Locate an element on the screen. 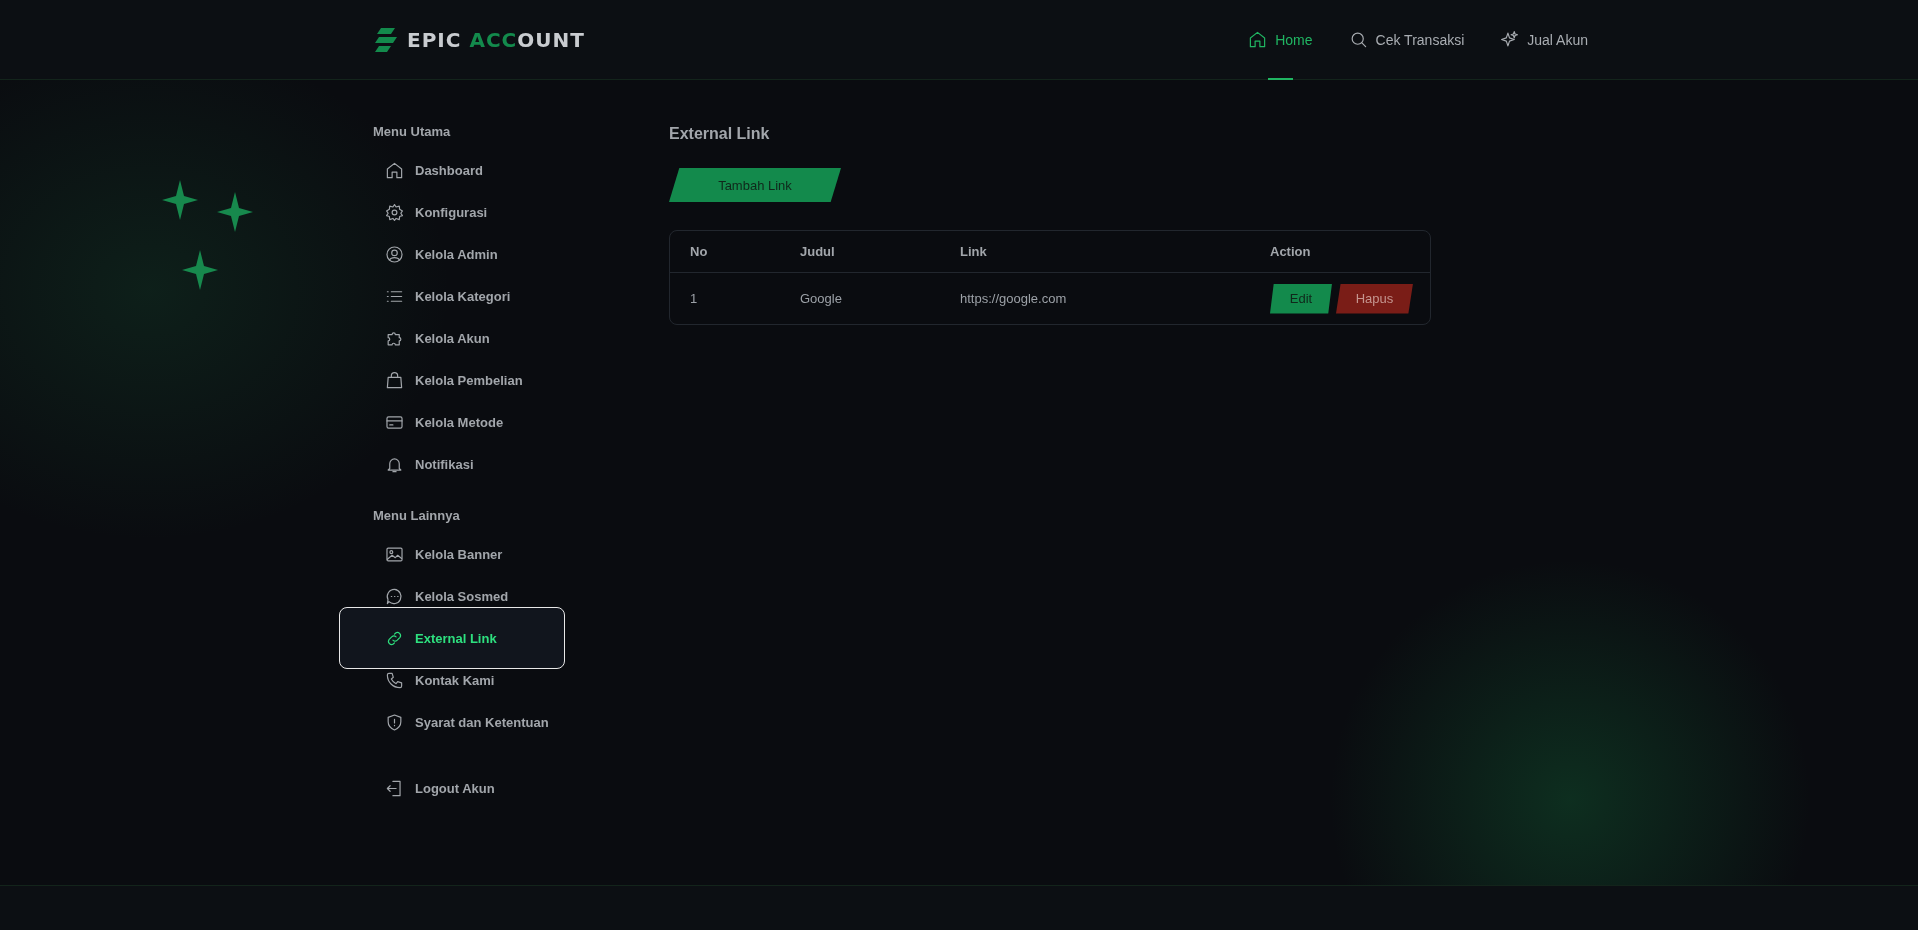  sidebar-item: Kelola Akun is located at coordinates (452, 338).